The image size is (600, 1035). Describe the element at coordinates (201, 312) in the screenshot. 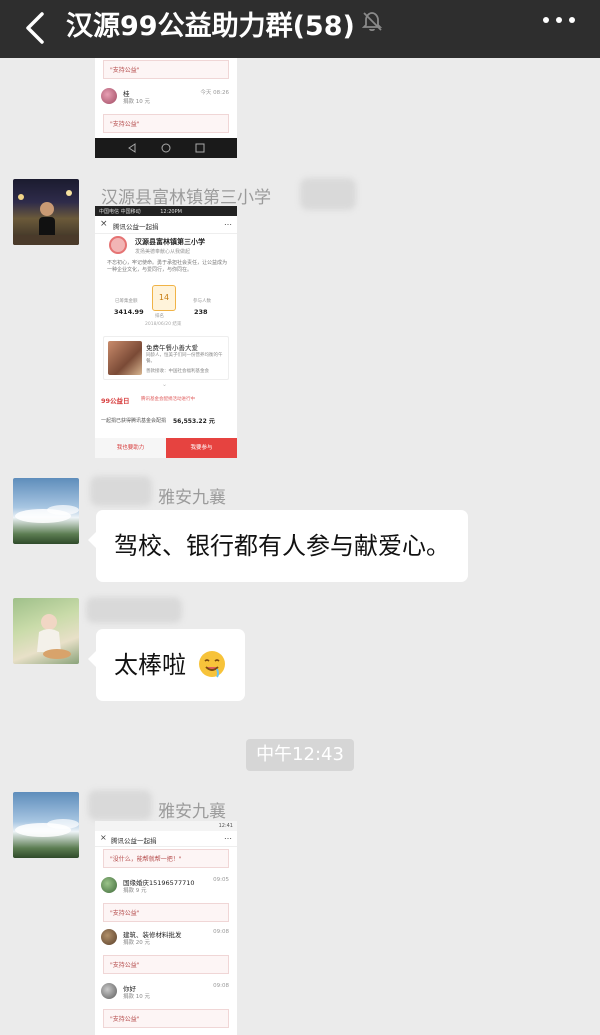

I see `stat-right-value: 238` at that location.